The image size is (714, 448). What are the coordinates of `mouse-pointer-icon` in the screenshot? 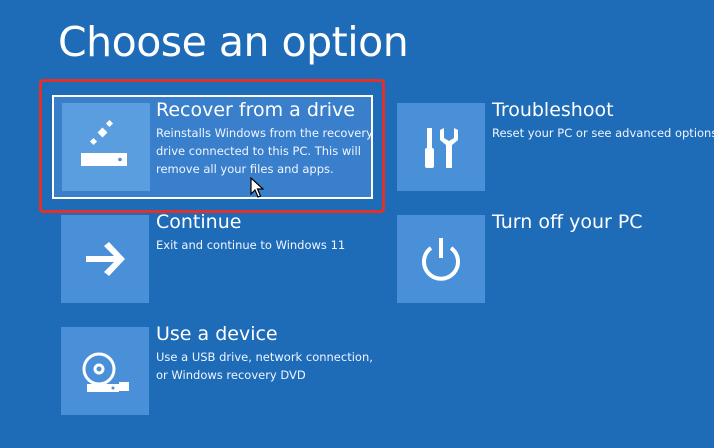 It's located at (257, 187).